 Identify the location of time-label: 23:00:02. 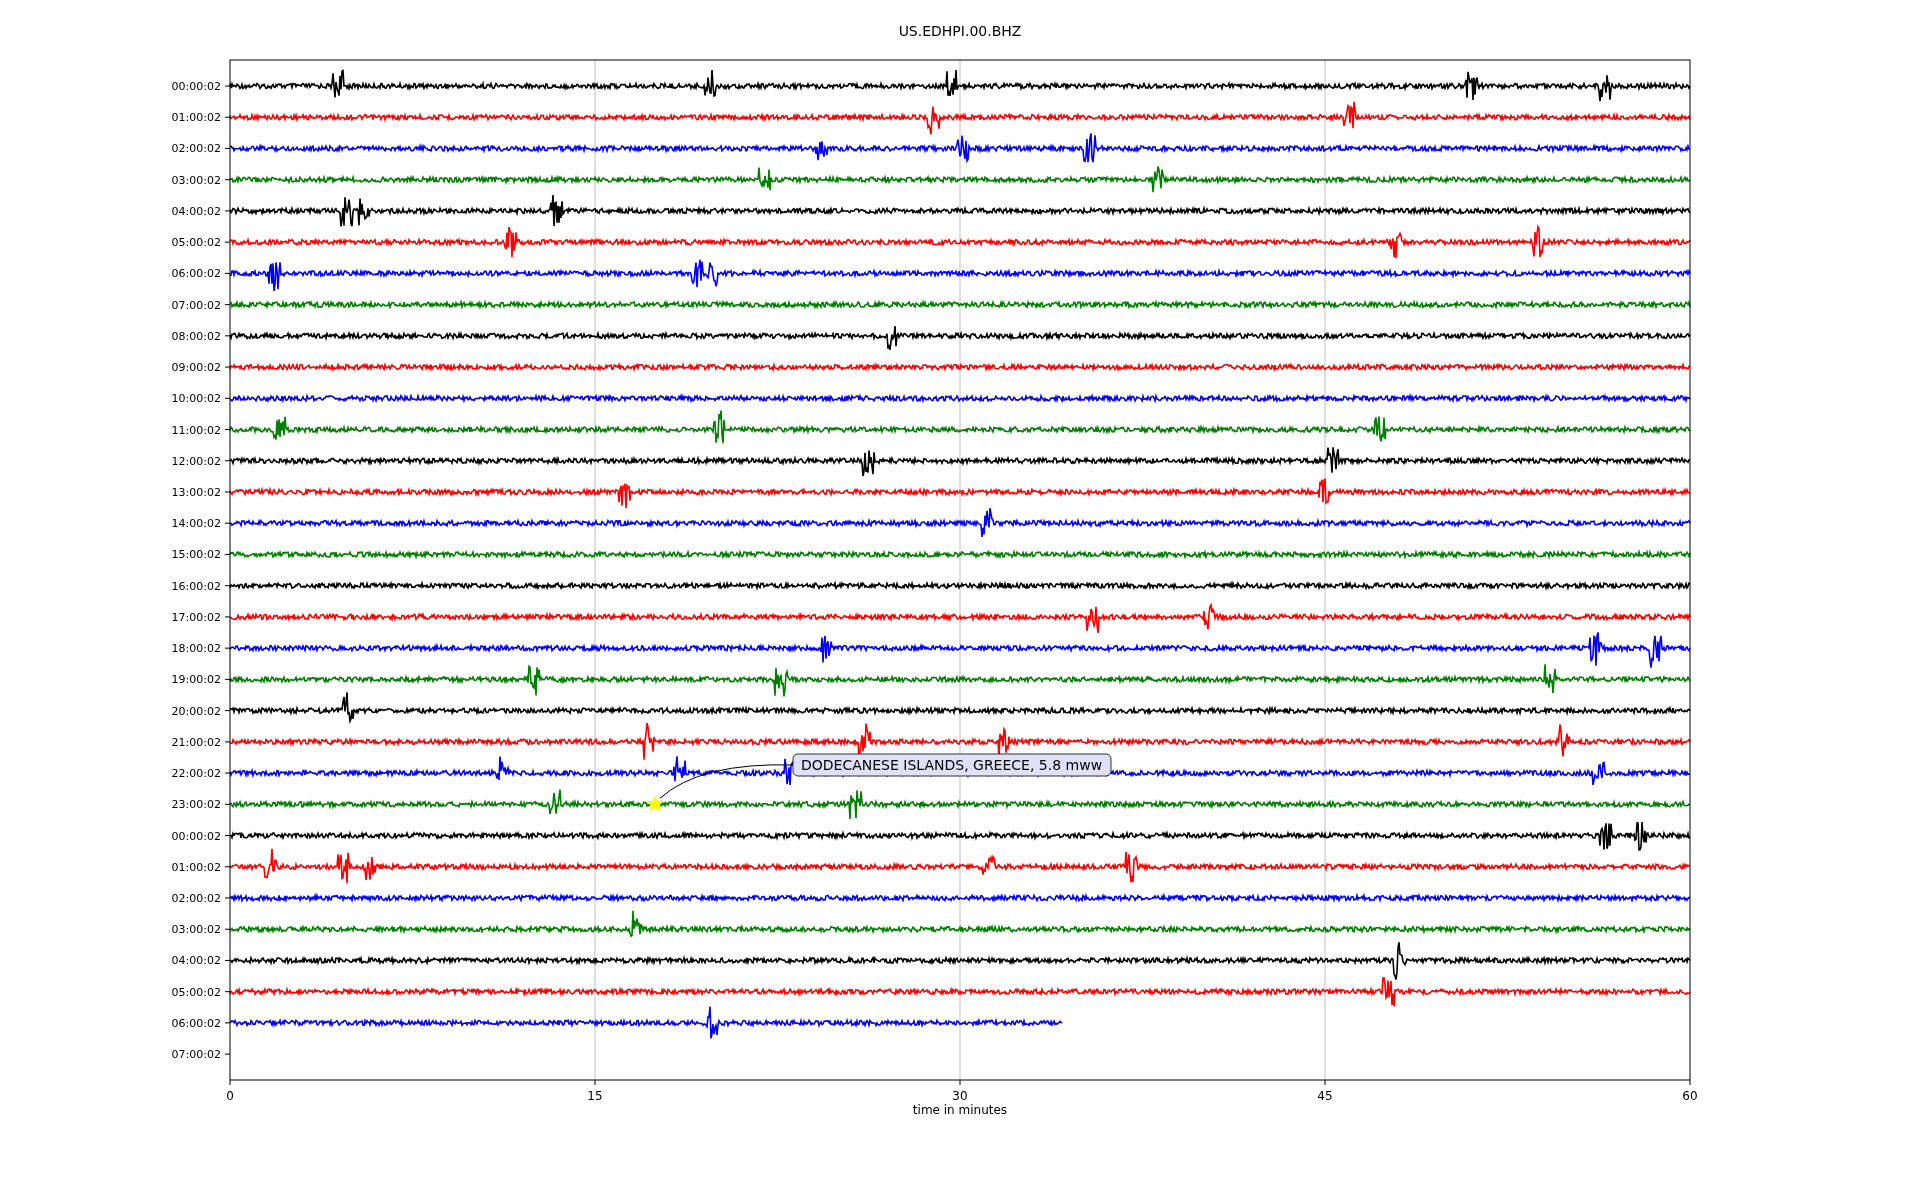
(196, 805).